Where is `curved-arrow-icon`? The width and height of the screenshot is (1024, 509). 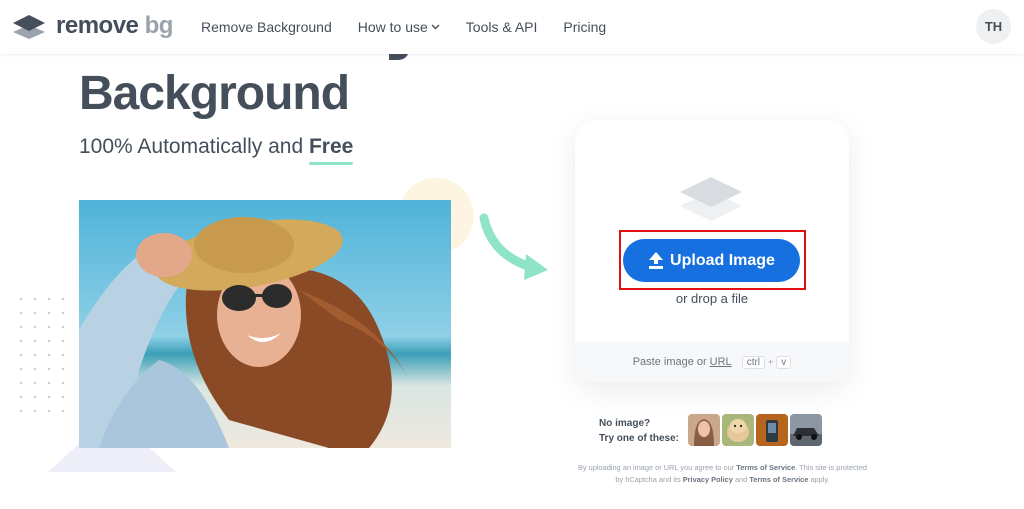 curved-arrow-icon is located at coordinates (513, 246).